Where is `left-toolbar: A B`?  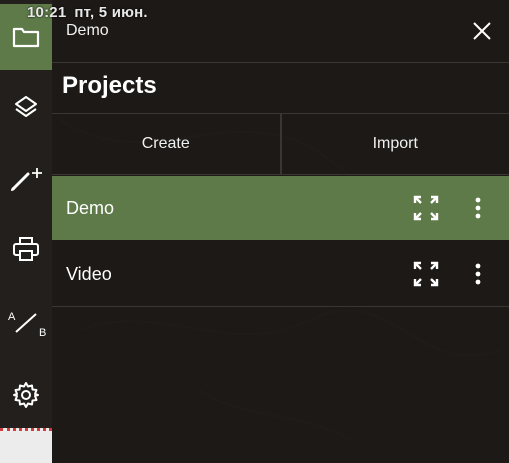
left-toolbar: A B is located at coordinates (26, 231).